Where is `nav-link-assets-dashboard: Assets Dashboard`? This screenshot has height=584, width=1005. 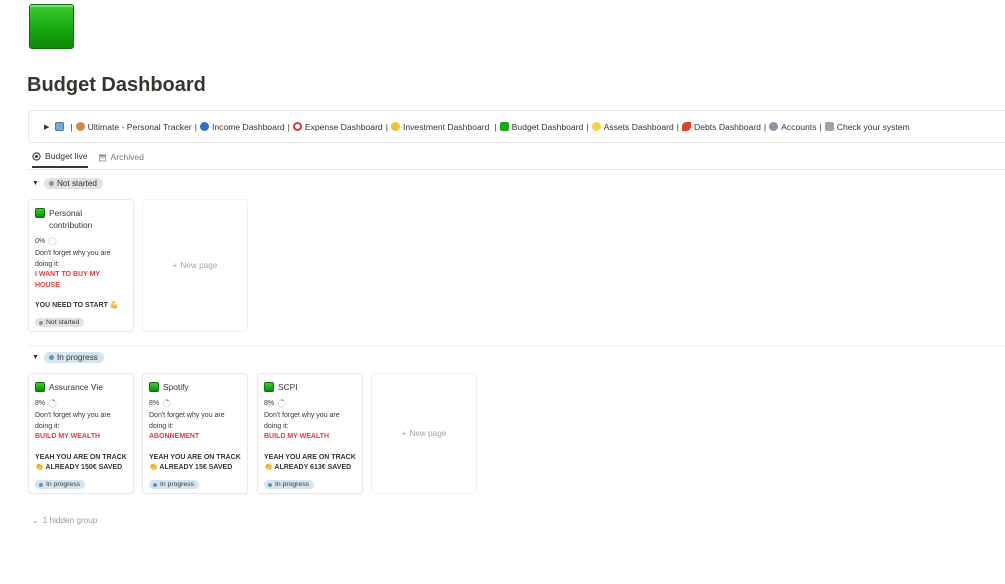 nav-link-assets-dashboard: Assets Dashboard is located at coordinates (632, 126).